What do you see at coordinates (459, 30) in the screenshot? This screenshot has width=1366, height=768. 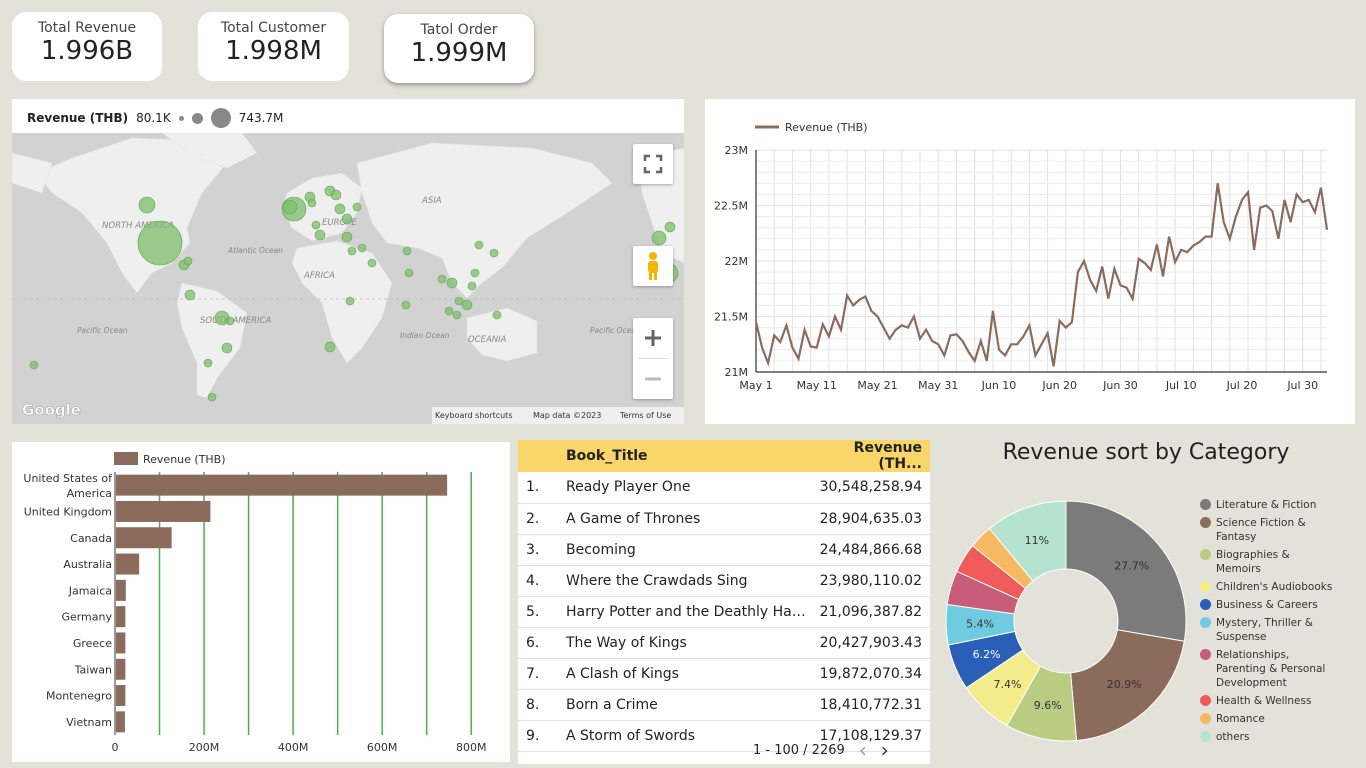 I see `kpi-label: Tatol Order` at bounding box center [459, 30].